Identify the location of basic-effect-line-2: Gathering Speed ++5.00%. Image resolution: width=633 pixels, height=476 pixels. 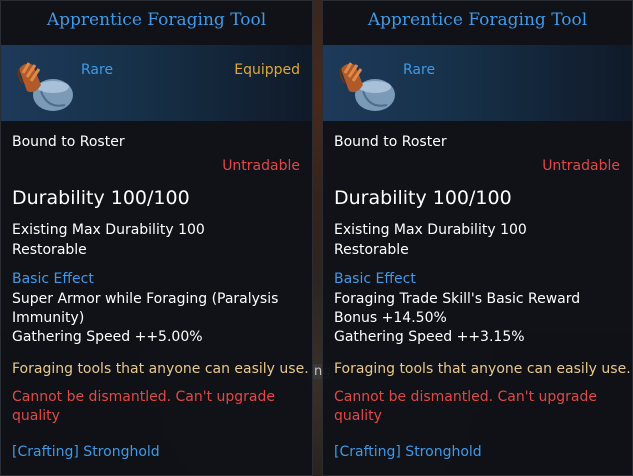
(107, 337).